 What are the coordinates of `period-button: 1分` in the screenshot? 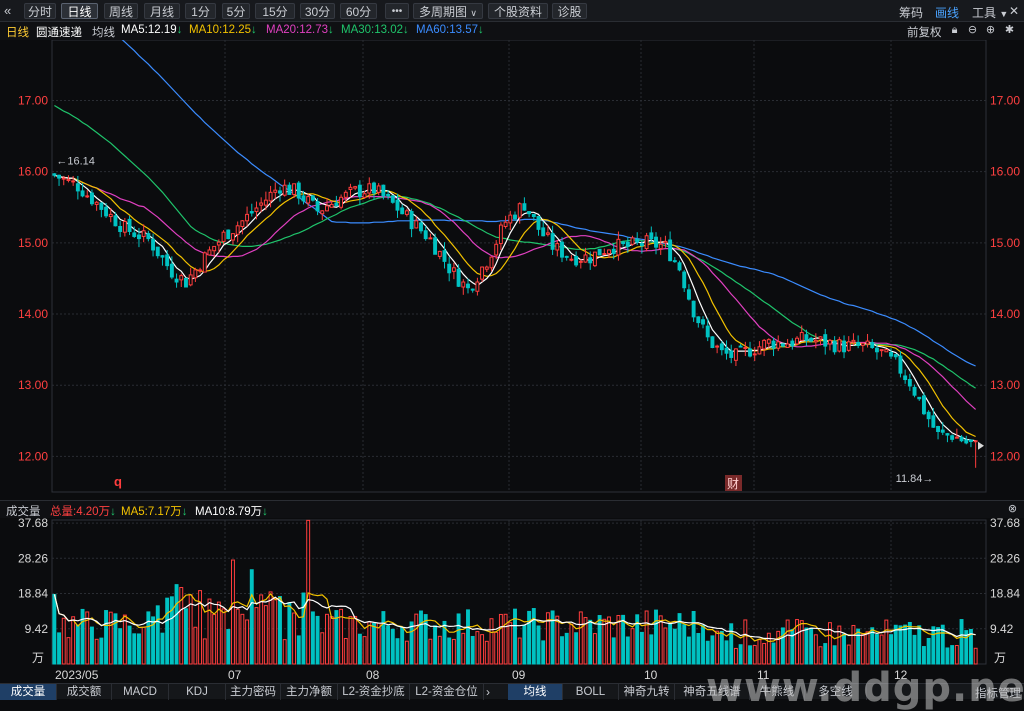 It's located at (200, 11).